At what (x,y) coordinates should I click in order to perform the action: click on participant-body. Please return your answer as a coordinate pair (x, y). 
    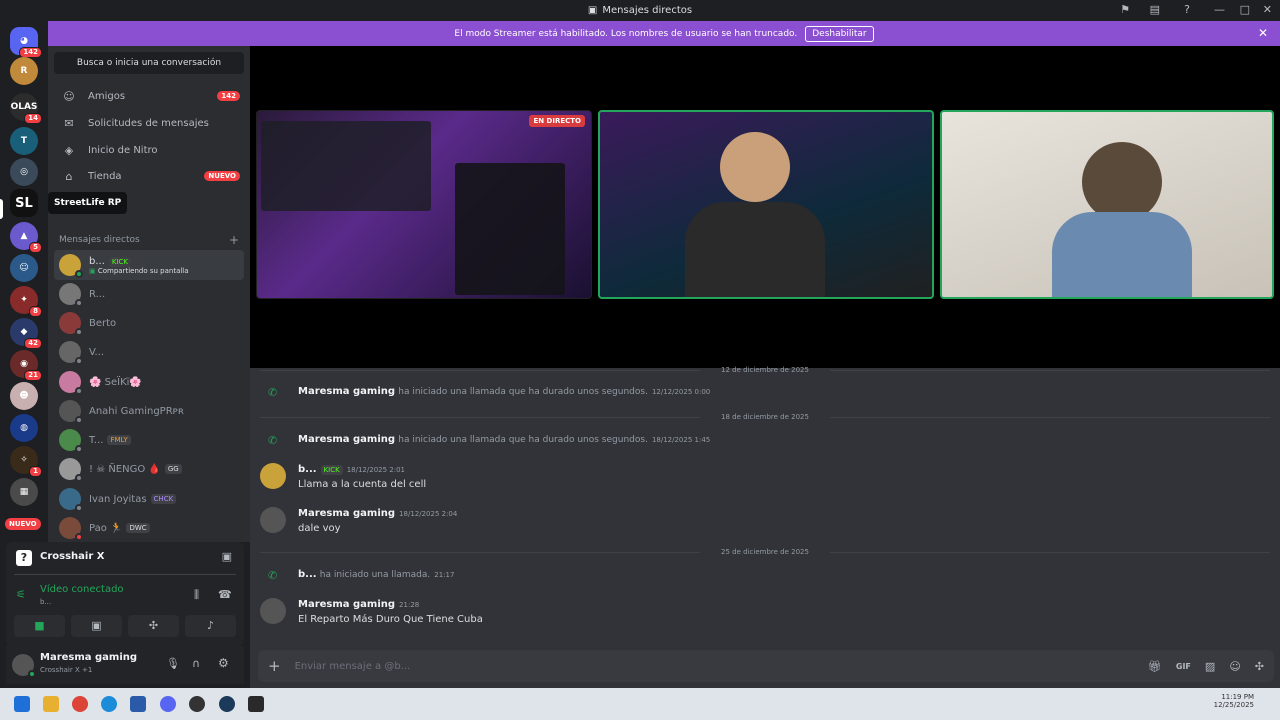
    Looking at the image, I should click on (755, 249).